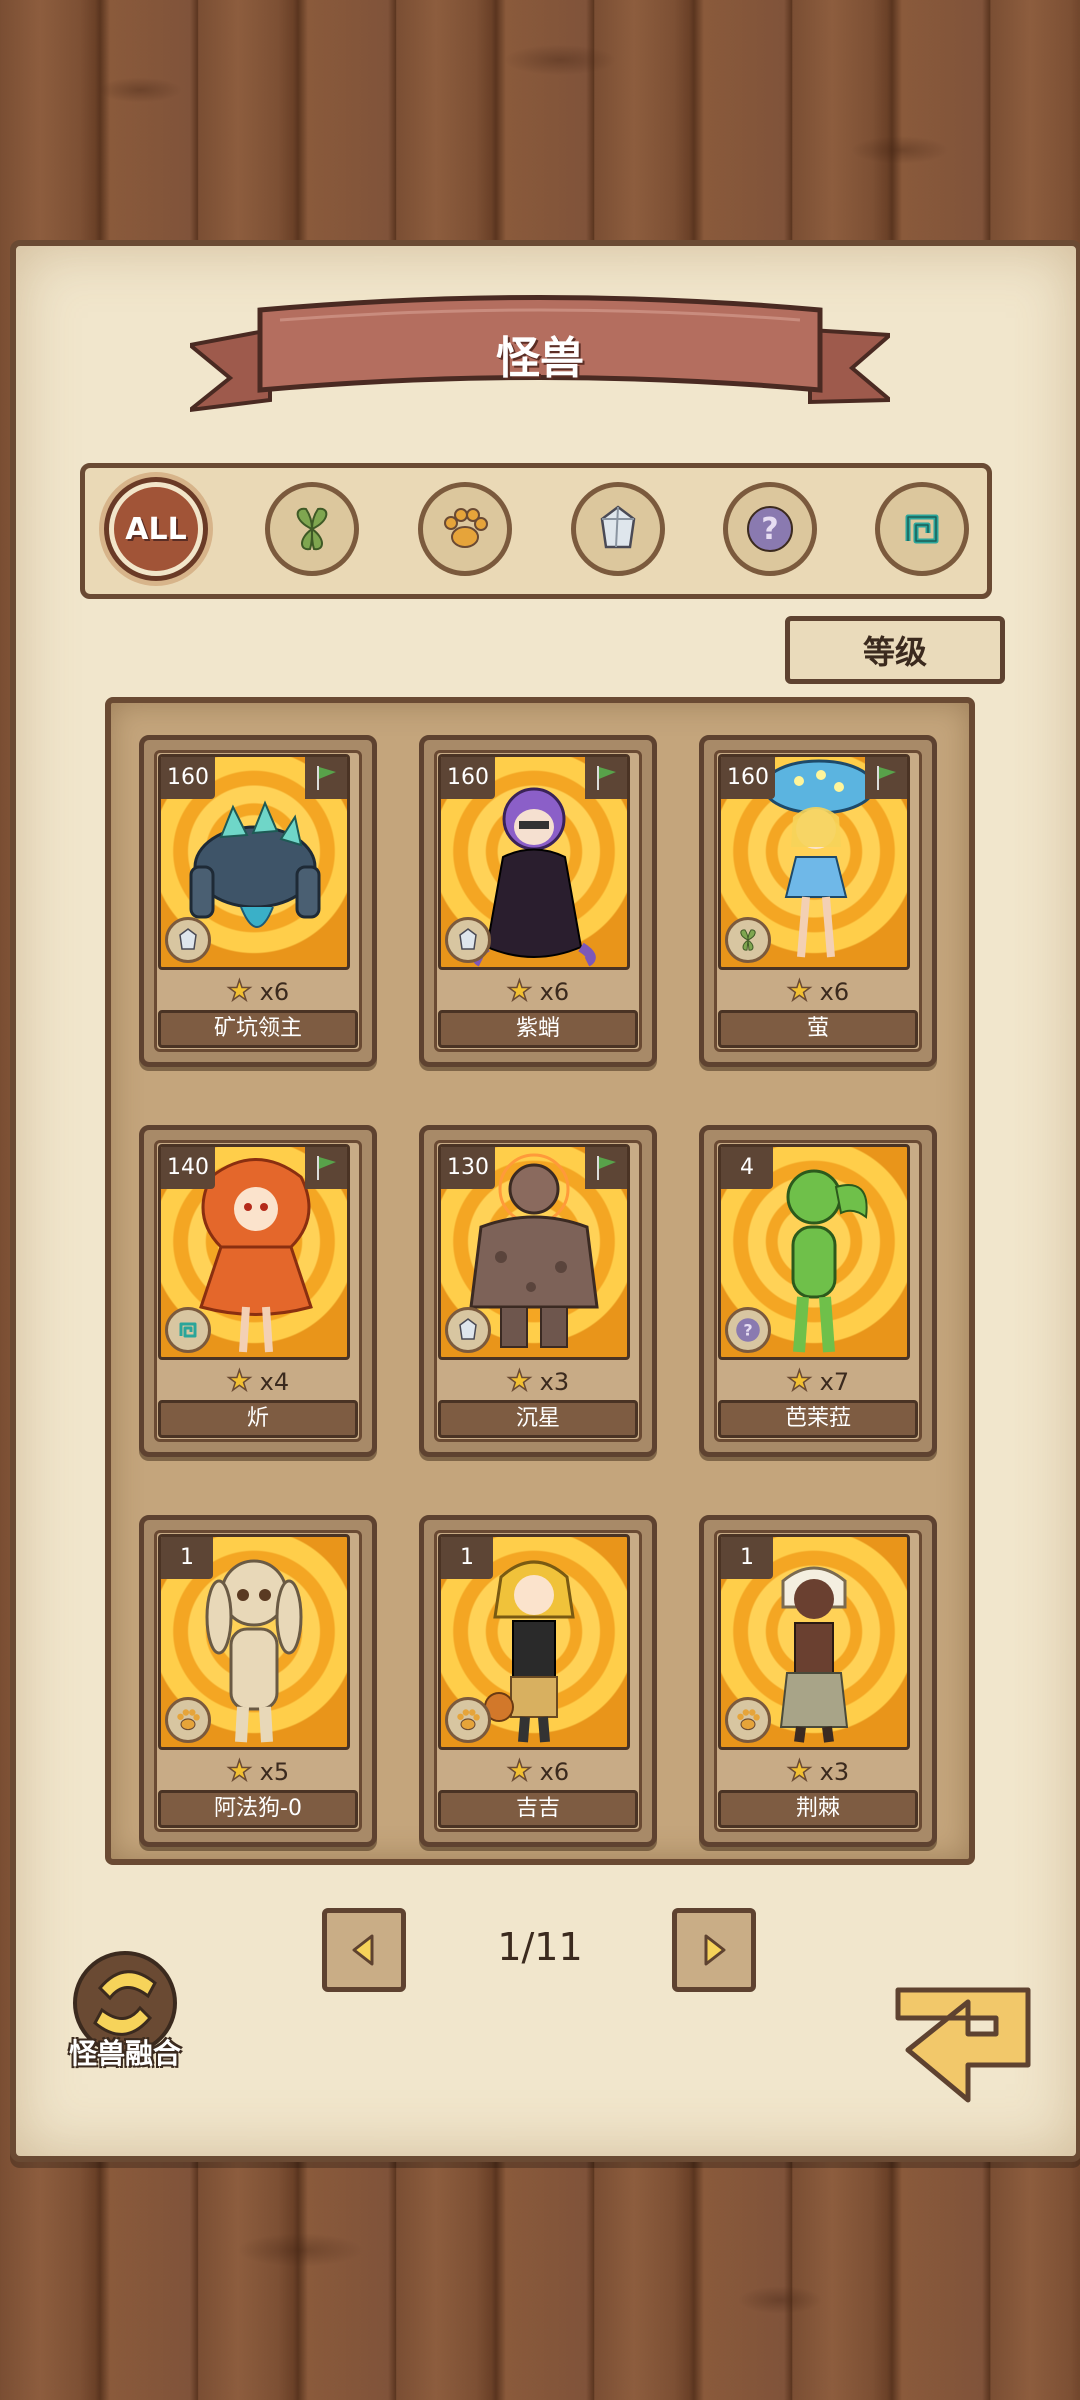 Image resolution: width=1080 pixels, height=2400 pixels. I want to click on monster-card: 160 ★ x6 萤, so click(818, 901).